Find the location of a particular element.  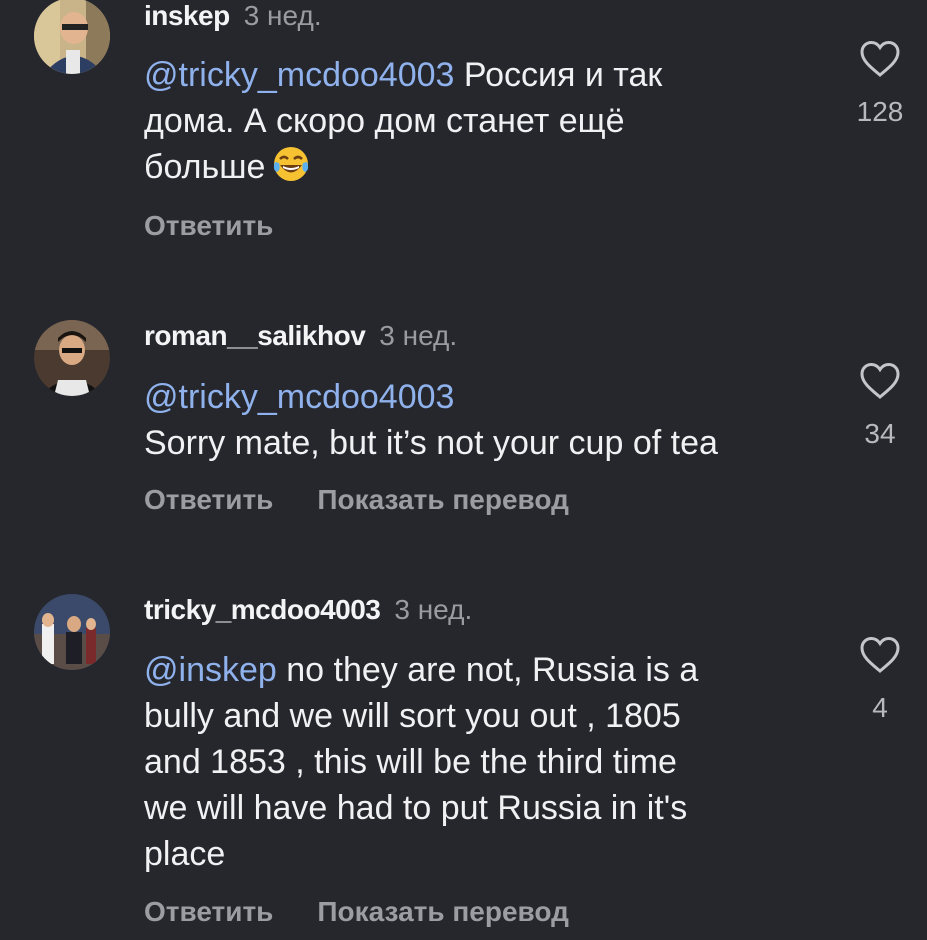

username: roman__salikhov is located at coordinates (255, 335).